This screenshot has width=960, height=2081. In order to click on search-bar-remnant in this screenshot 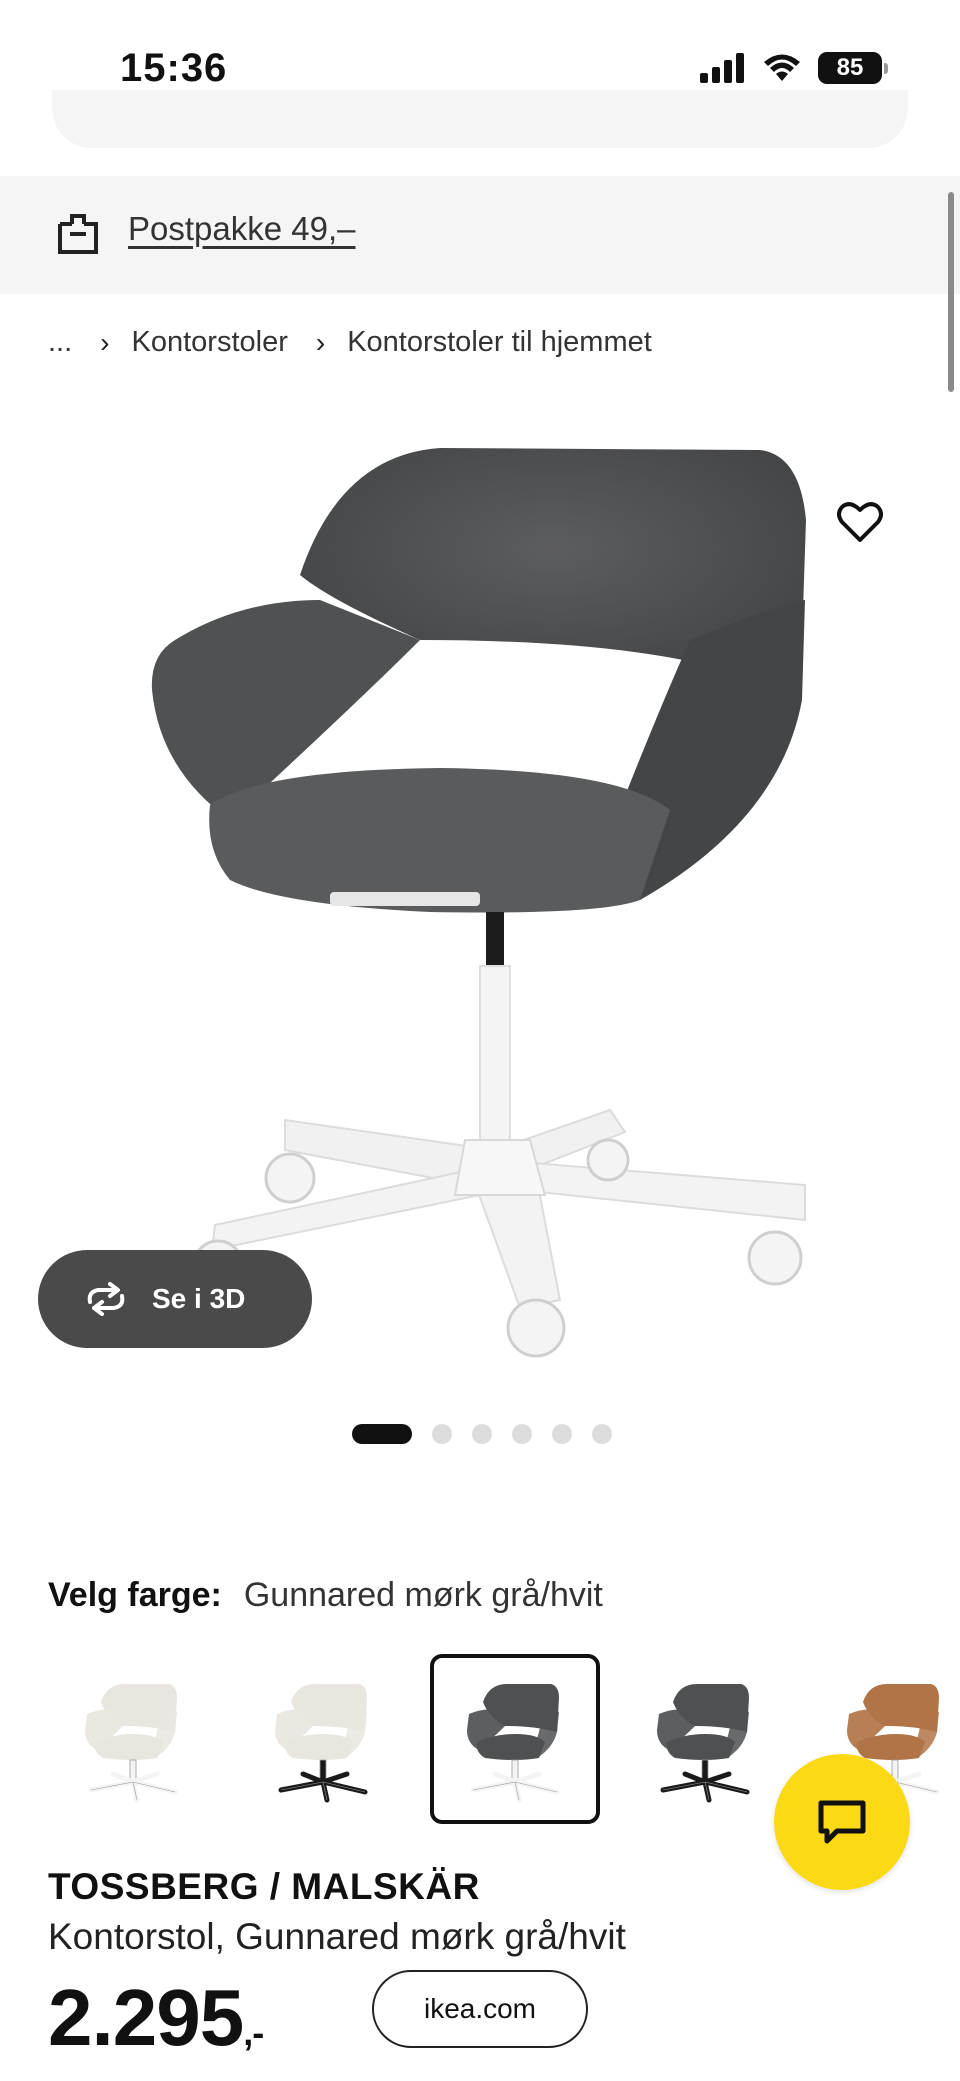, I will do `click(480, 119)`.